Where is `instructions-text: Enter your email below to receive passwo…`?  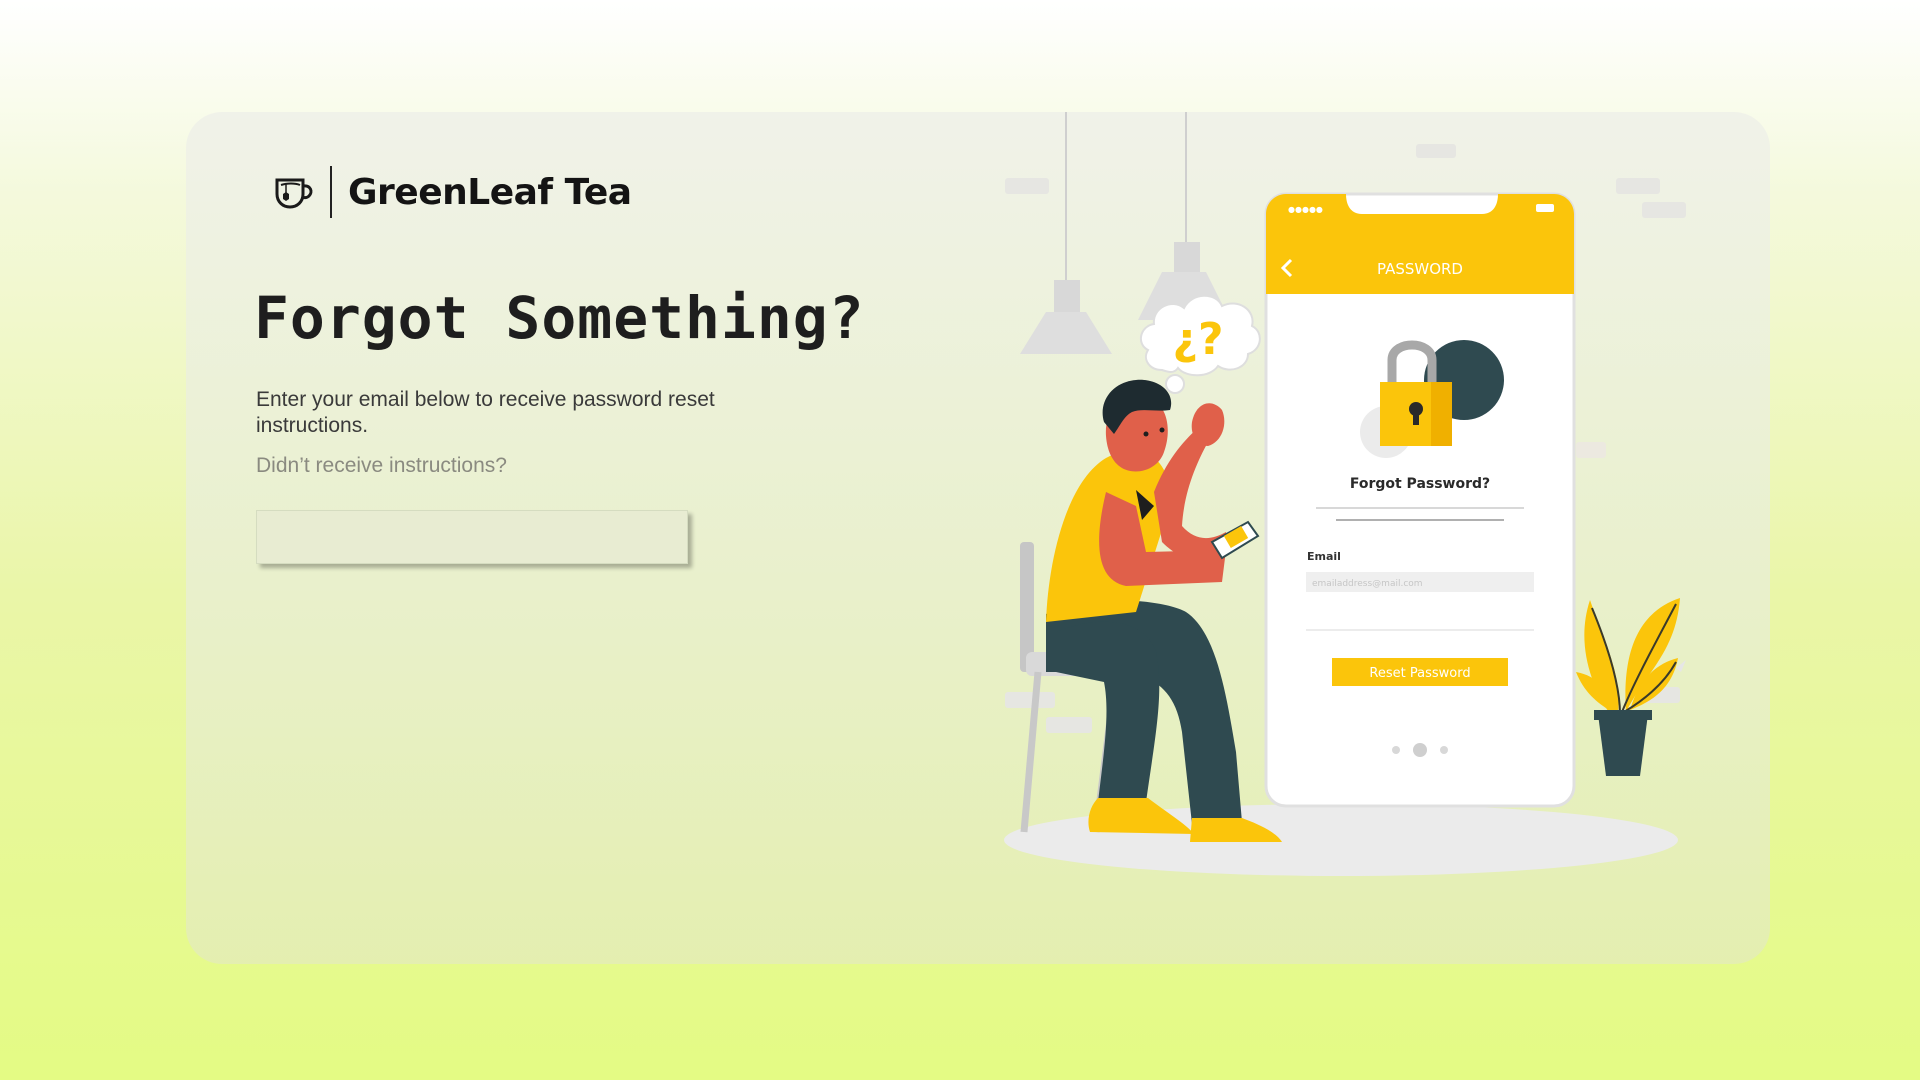 instructions-text: Enter your email below to receive passwo… is located at coordinates (485, 412).